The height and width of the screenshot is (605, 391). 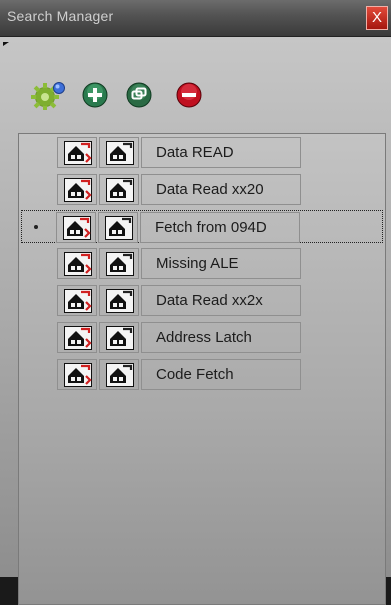 I want to click on gear-icon, so click(x=49, y=95).